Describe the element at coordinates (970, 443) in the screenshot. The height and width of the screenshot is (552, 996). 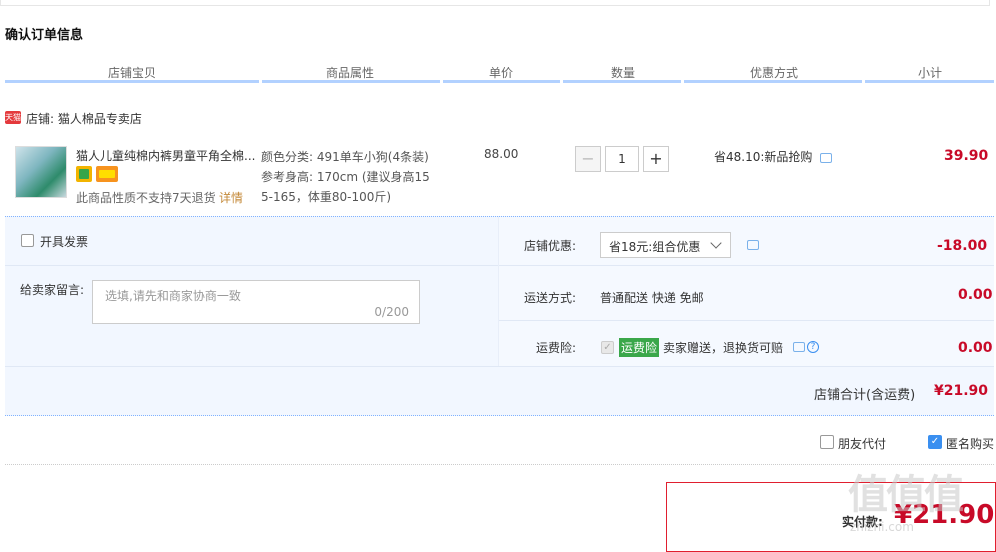
I see `anonymous-label: 匿名购买` at that location.